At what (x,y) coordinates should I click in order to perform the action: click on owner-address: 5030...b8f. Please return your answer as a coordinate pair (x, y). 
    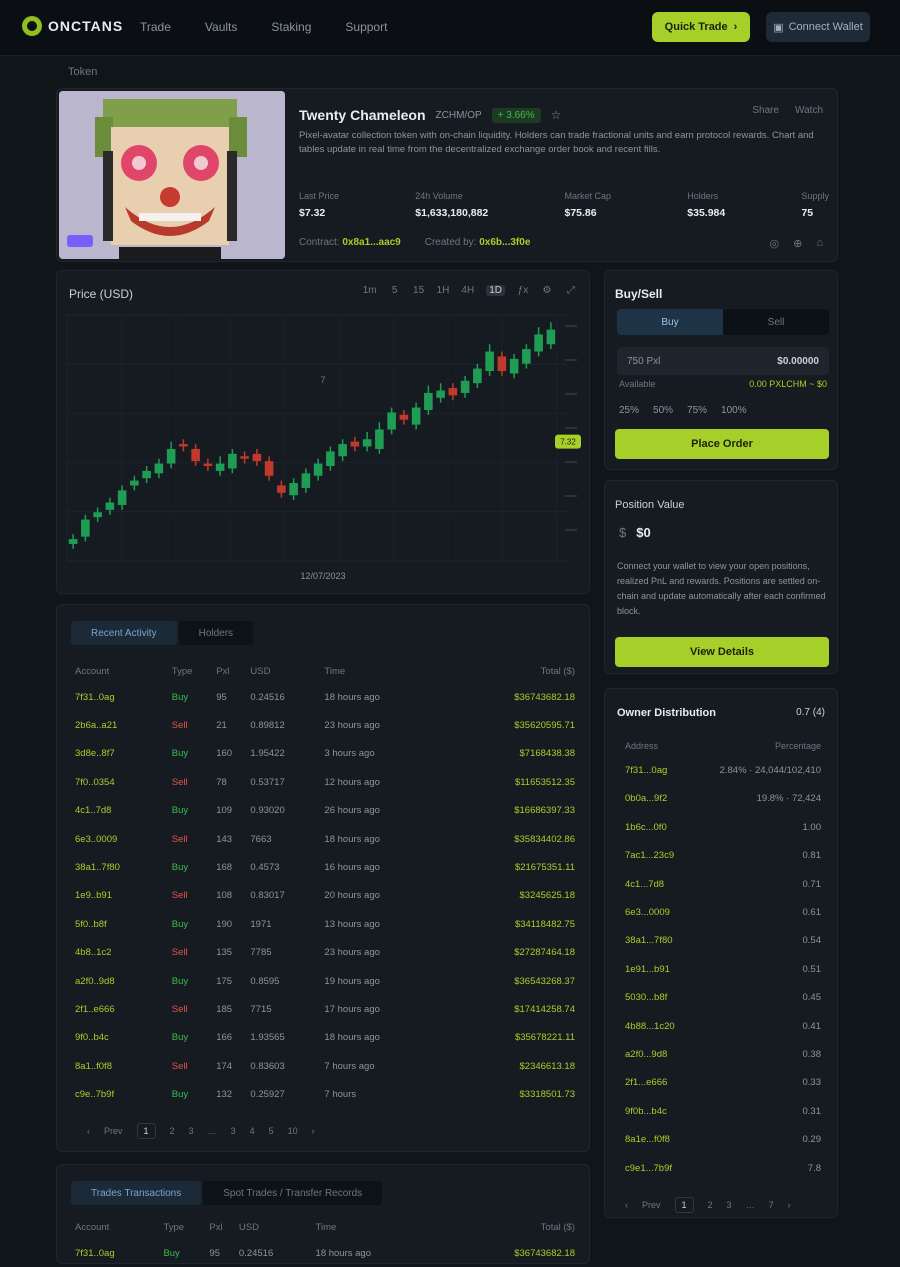
    Looking at the image, I should click on (646, 997).